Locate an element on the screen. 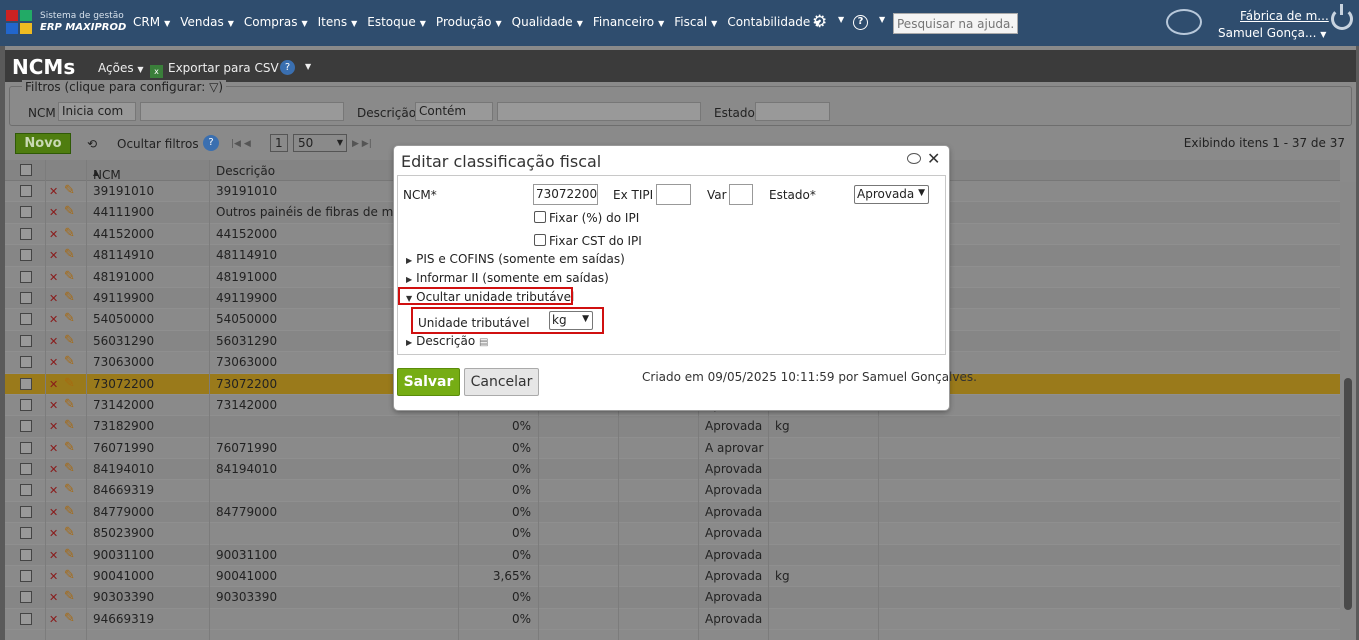  estado-select: Aprovada ▼ is located at coordinates (891, 194).